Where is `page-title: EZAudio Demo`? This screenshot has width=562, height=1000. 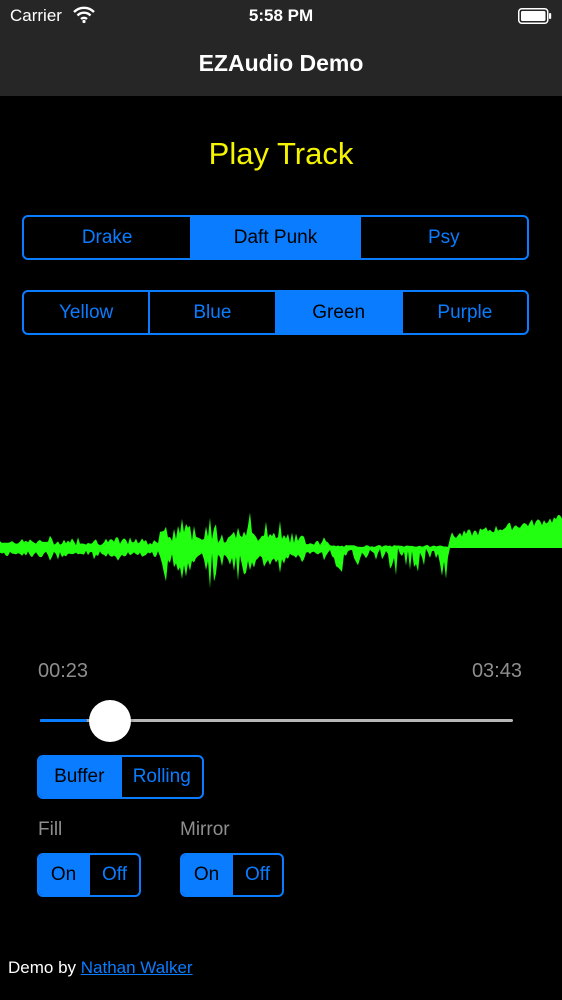 page-title: EZAudio Demo is located at coordinates (281, 63).